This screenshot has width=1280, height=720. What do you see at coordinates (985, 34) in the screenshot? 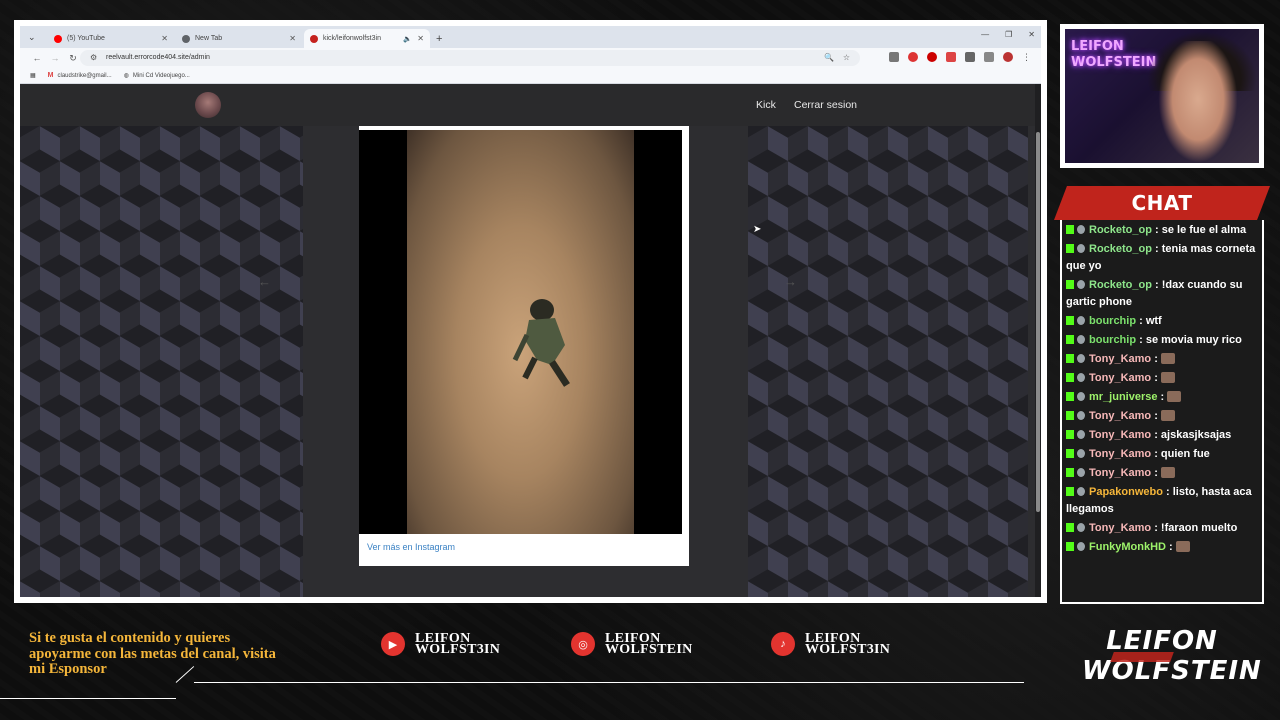
I see `minimize-icon: —` at bounding box center [985, 34].